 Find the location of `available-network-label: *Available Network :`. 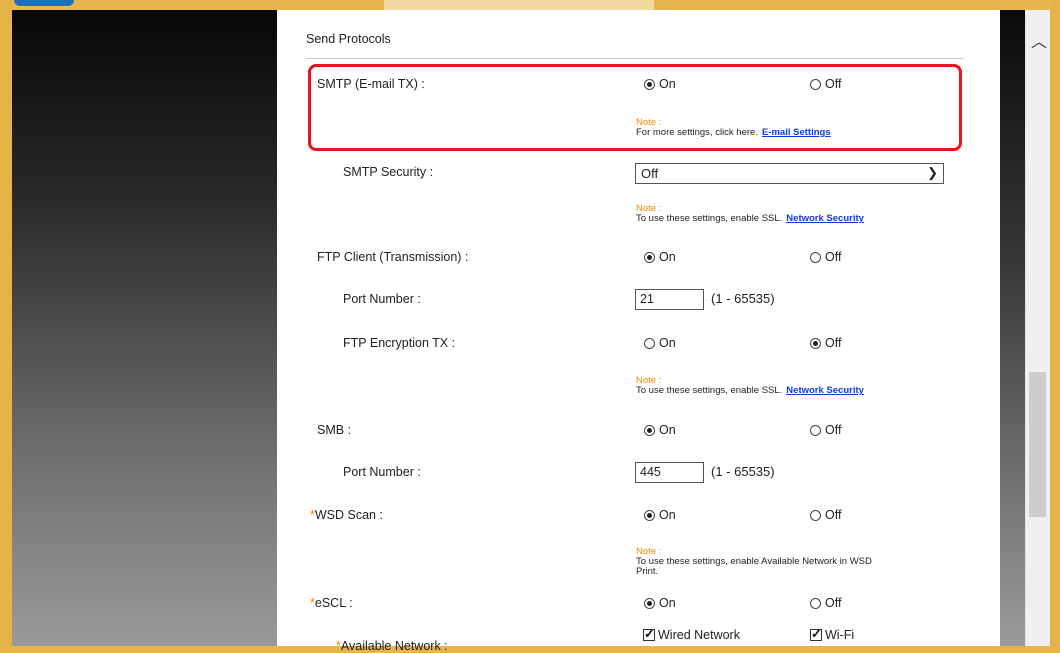

available-network-label: *Available Network : is located at coordinates (392, 646).